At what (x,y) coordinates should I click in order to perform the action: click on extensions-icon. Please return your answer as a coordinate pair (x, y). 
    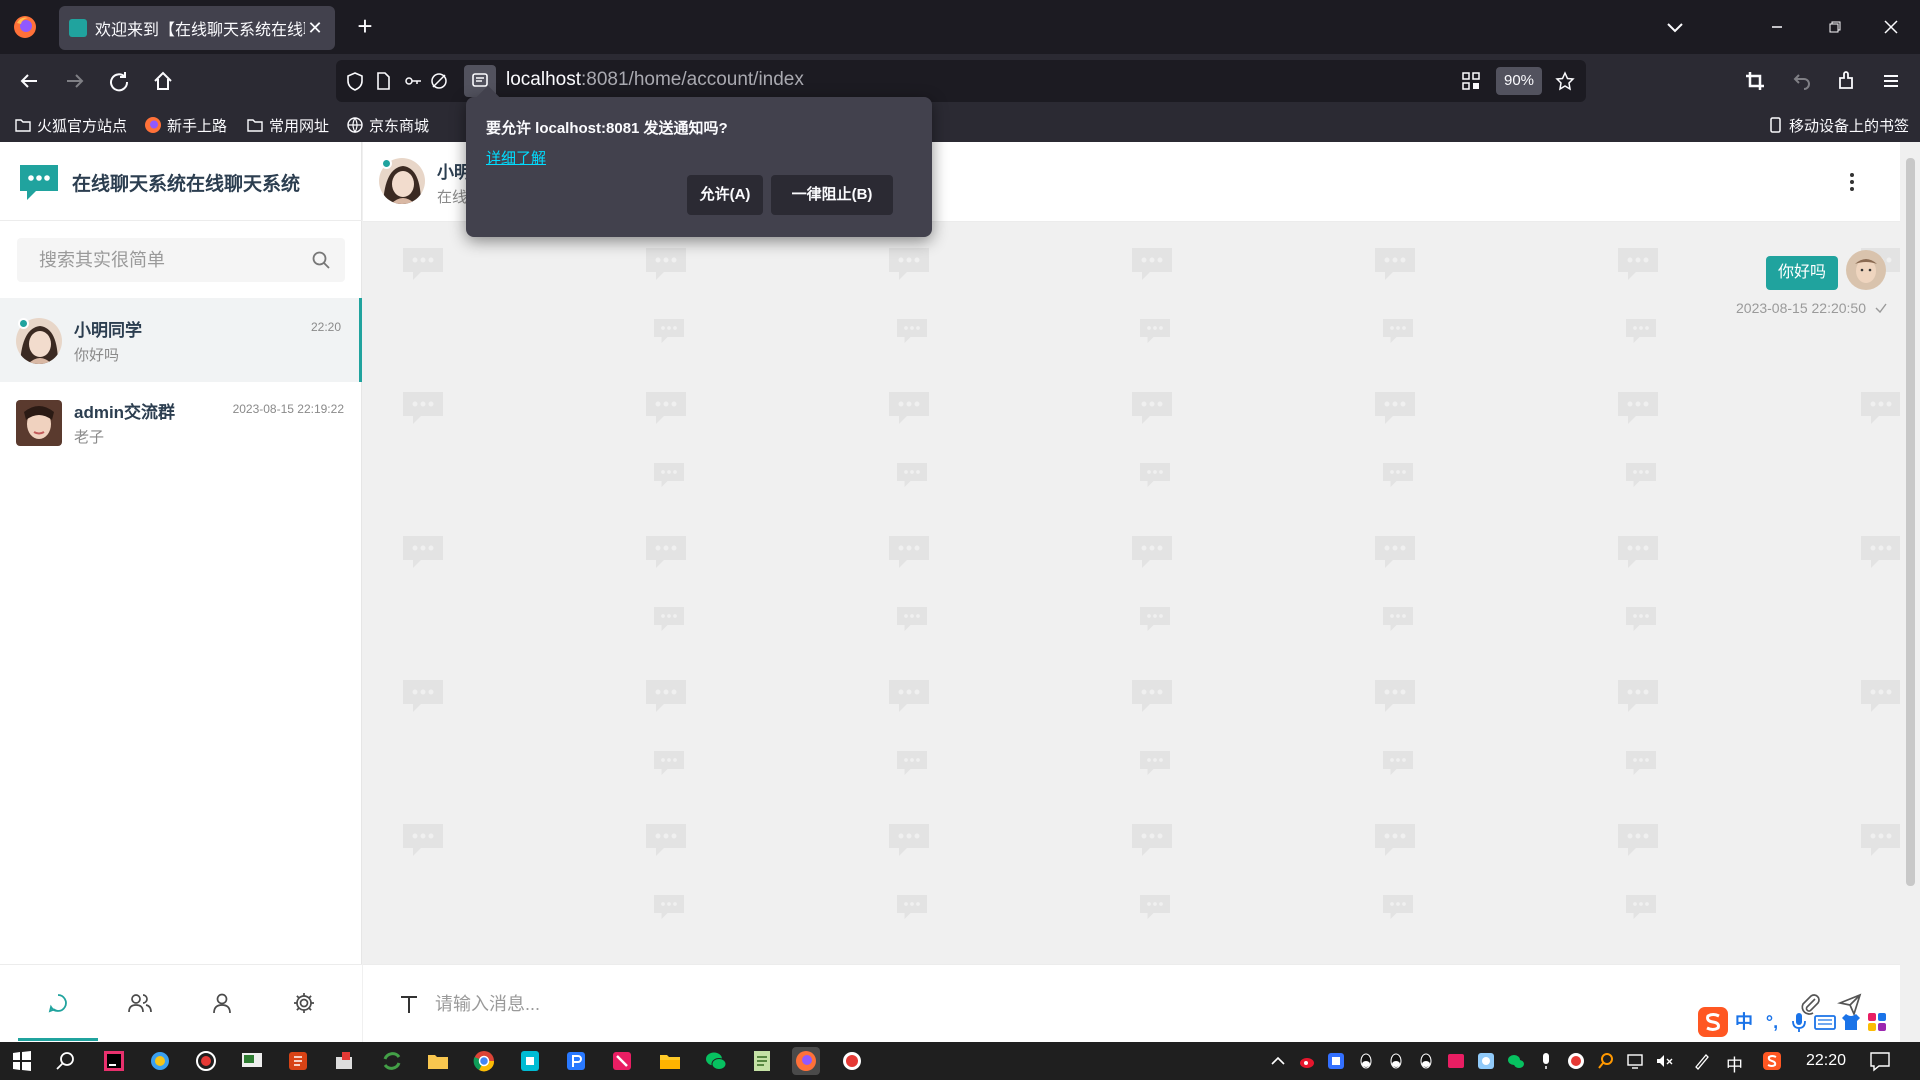
    Looking at the image, I should click on (1847, 81).